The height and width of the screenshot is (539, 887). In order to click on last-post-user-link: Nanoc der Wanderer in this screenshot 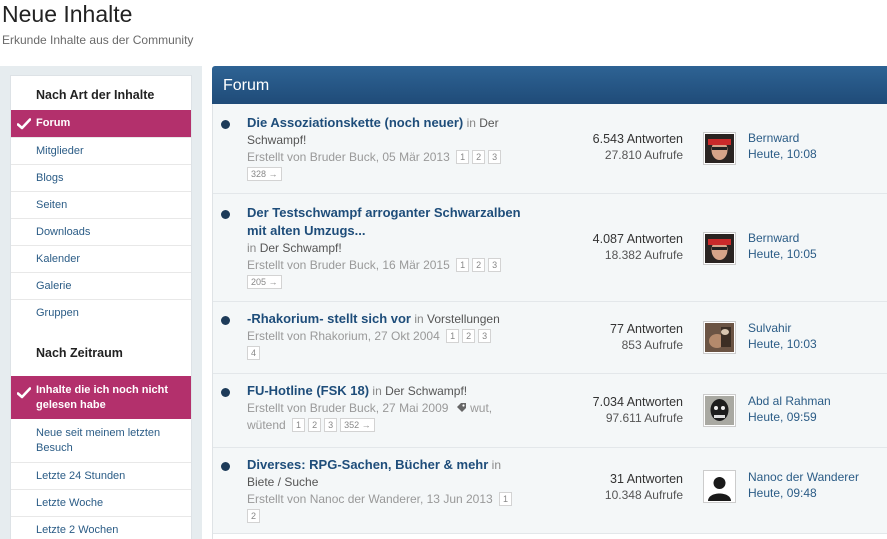, I will do `click(803, 477)`.